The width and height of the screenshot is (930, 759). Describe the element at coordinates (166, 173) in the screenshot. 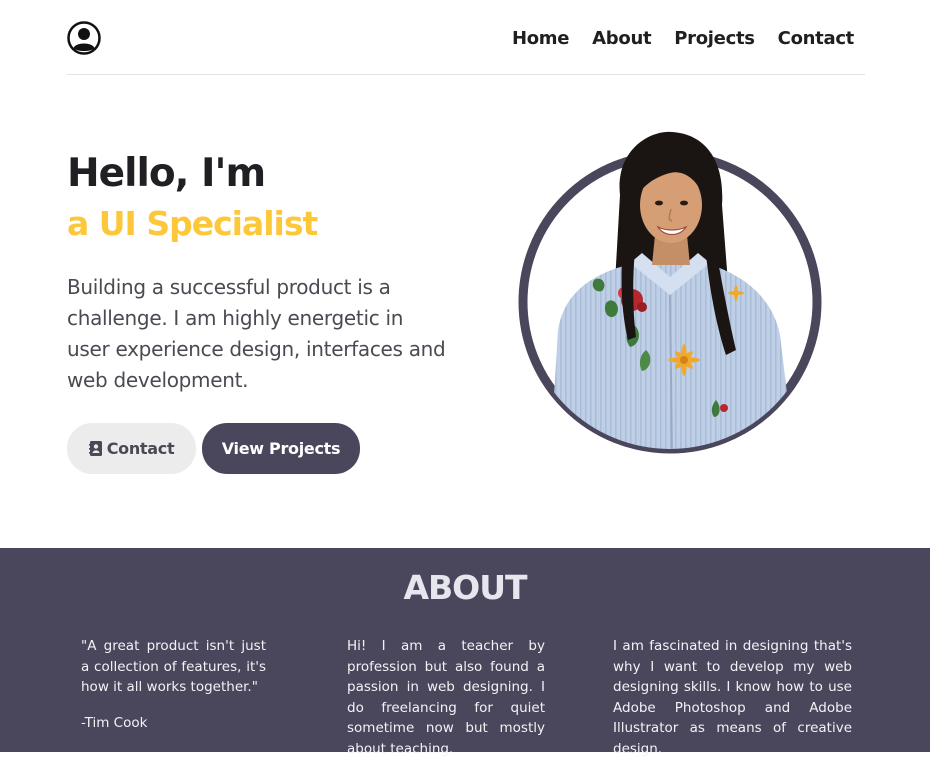

I see `hero-greeting: Hello, I'm` at that location.